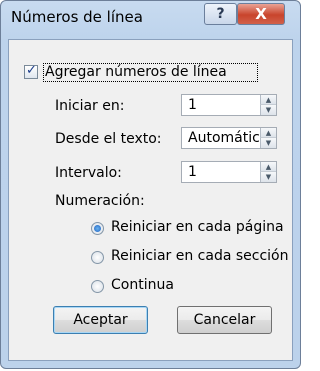  What do you see at coordinates (224, 172) in the screenshot?
I see `interval-value: 1` at bounding box center [224, 172].